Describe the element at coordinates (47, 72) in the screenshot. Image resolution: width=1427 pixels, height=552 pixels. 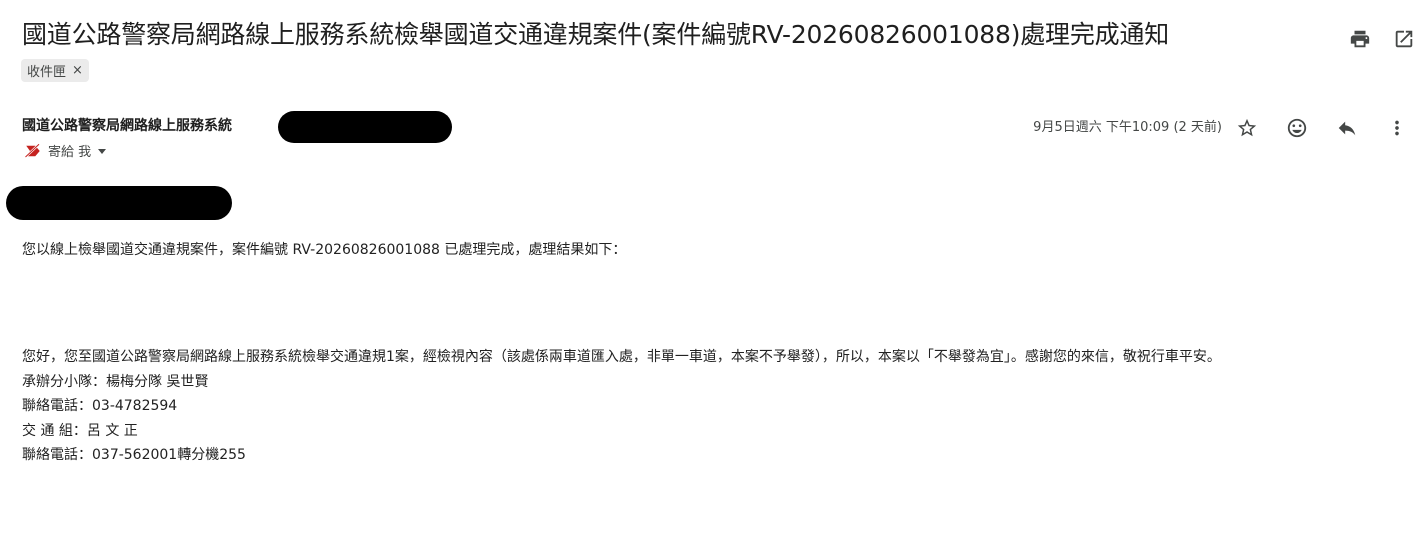
I see `label-chip-text: 收件匣` at that location.